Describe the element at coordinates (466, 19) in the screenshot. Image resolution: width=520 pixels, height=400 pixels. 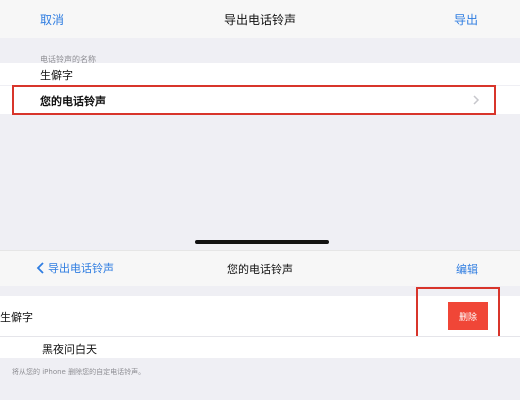
I see `export-button: 导出` at that location.